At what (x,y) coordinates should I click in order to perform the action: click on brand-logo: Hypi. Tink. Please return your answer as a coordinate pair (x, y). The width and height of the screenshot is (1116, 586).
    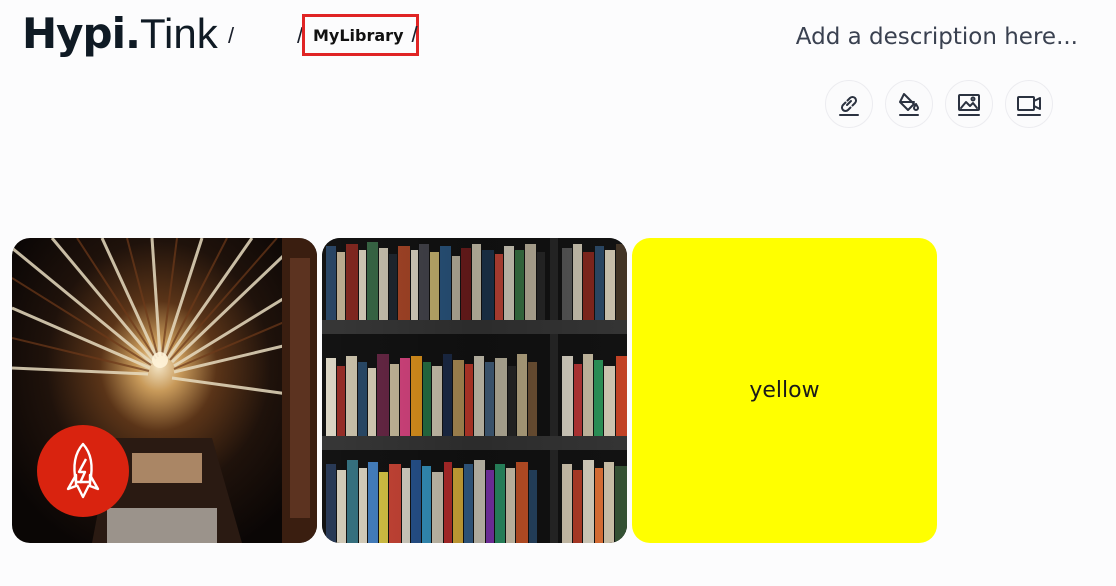
    Looking at the image, I should click on (120, 34).